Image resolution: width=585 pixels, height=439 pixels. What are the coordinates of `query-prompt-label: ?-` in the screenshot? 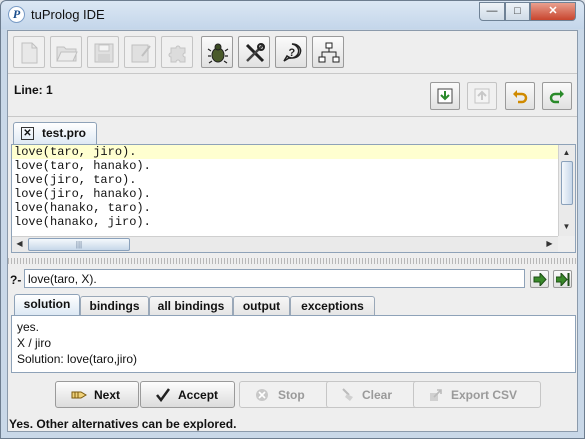 It's located at (16, 280).